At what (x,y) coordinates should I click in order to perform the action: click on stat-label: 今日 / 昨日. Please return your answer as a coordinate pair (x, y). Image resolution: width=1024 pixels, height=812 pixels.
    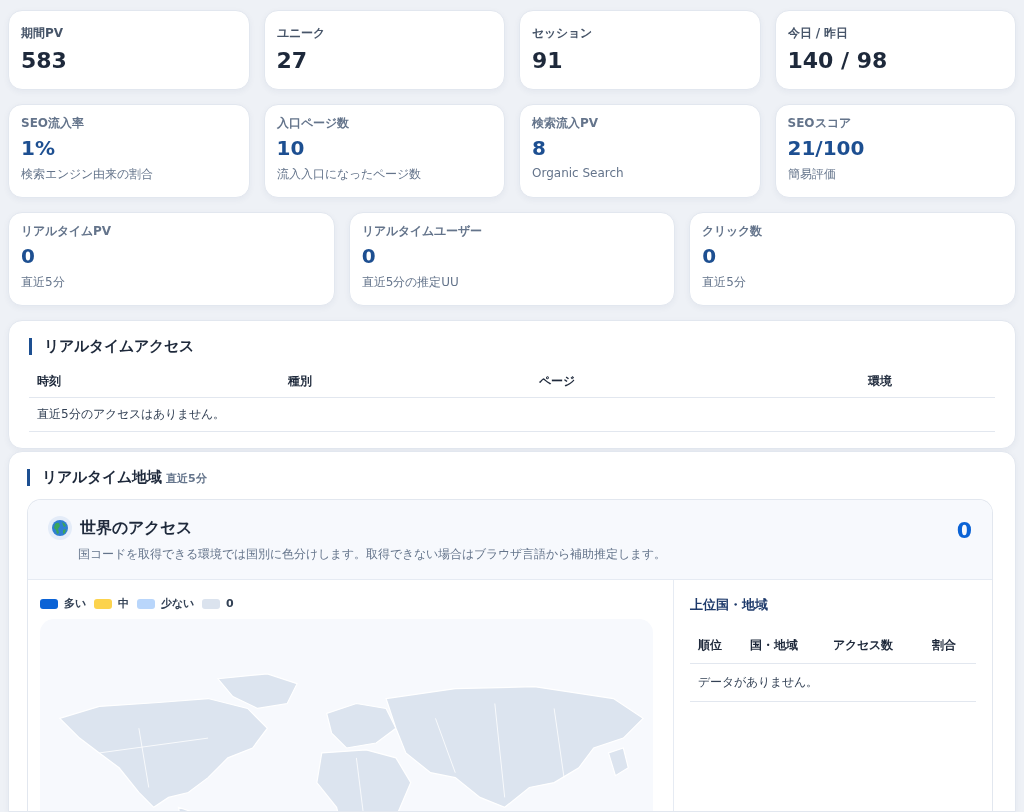
    Looking at the image, I should click on (818, 33).